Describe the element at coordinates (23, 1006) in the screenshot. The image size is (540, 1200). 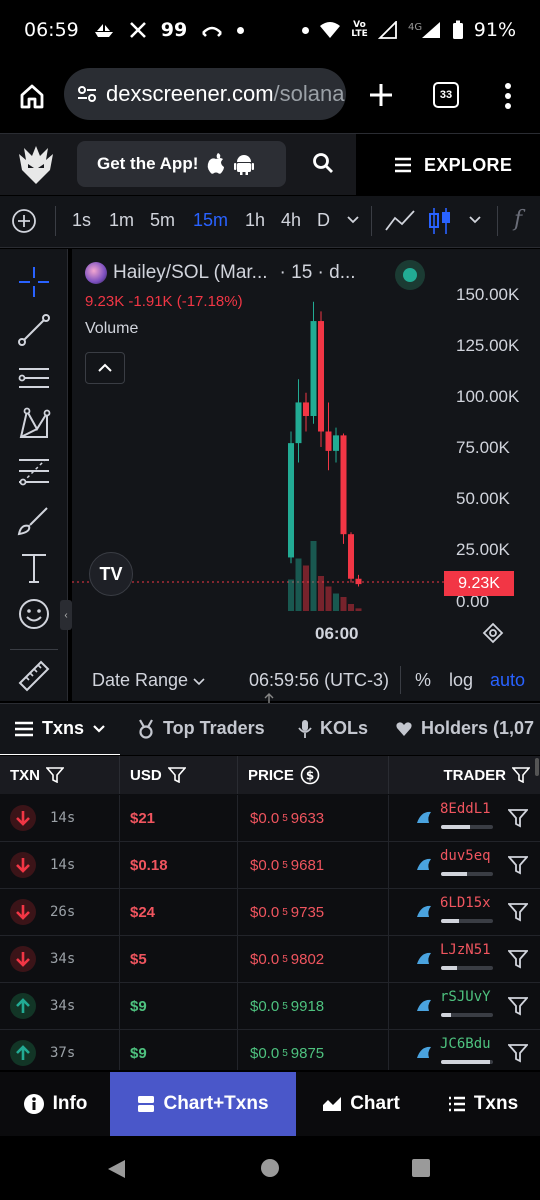
I see `buy-arrow-icon` at that location.